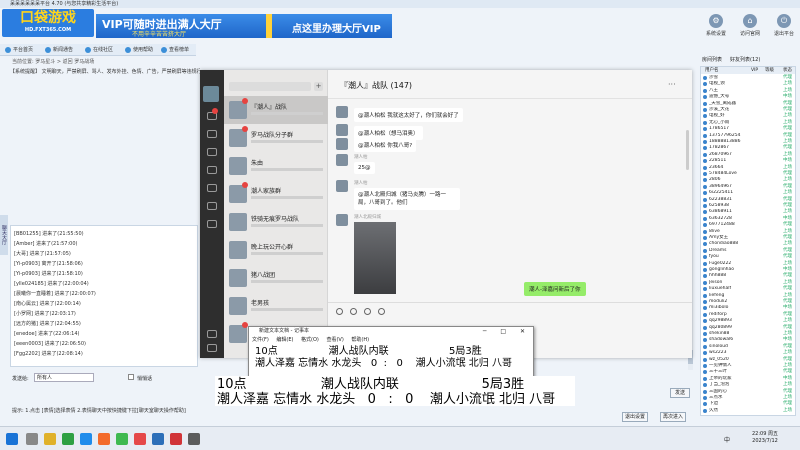 Image resolution: width=800 pixels, height=450 pixels. I want to click on table-row: Amy女王 代理, so click(748, 238).